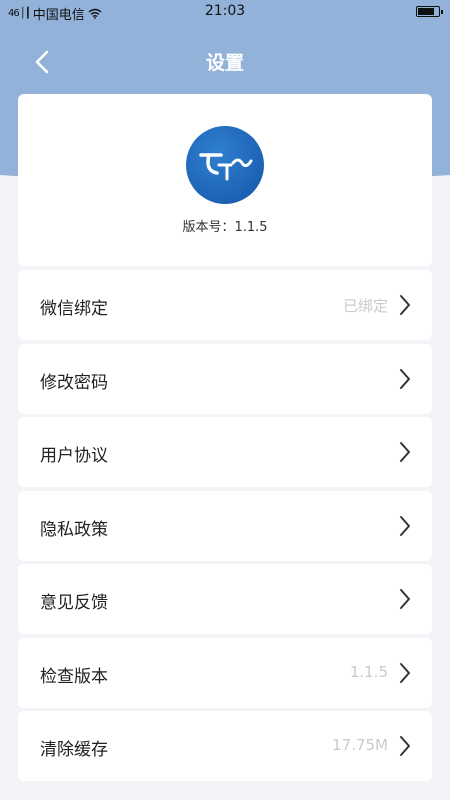 Image resolution: width=450 pixels, height=800 pixels. Describe the element at coordinates (225, 599) in the screenshot. I see `settings-row: 意见反馈` at that location.